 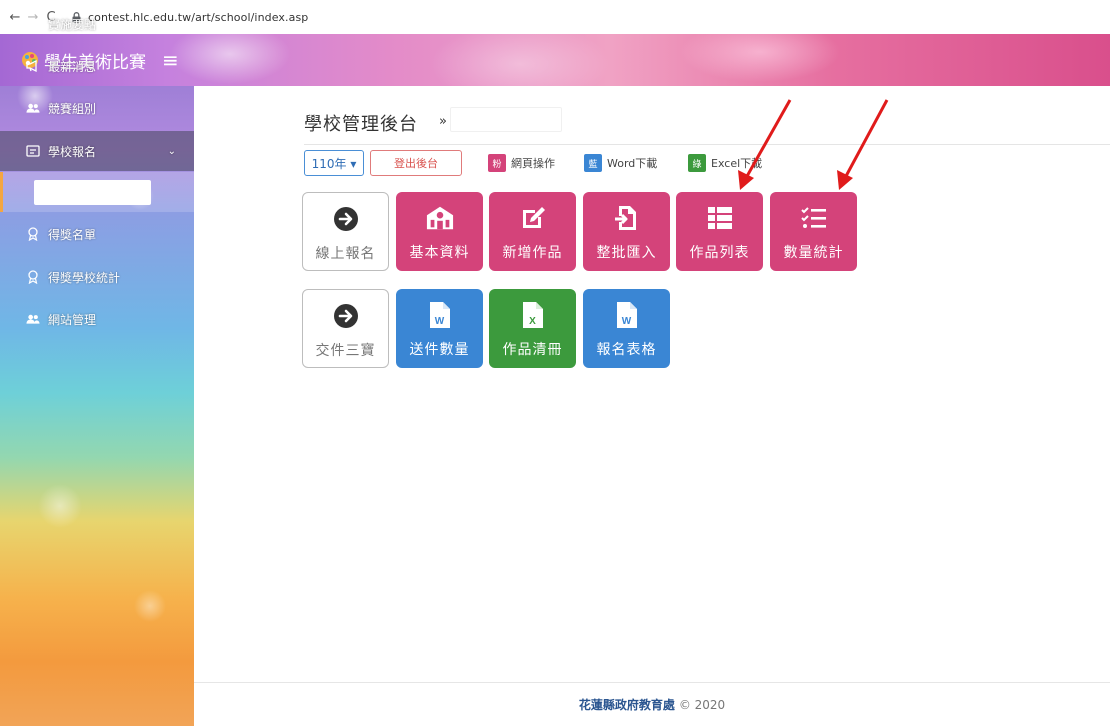 I want to click on sidebar-item-guidelines: 實施要點, so click(x=97, y=24).